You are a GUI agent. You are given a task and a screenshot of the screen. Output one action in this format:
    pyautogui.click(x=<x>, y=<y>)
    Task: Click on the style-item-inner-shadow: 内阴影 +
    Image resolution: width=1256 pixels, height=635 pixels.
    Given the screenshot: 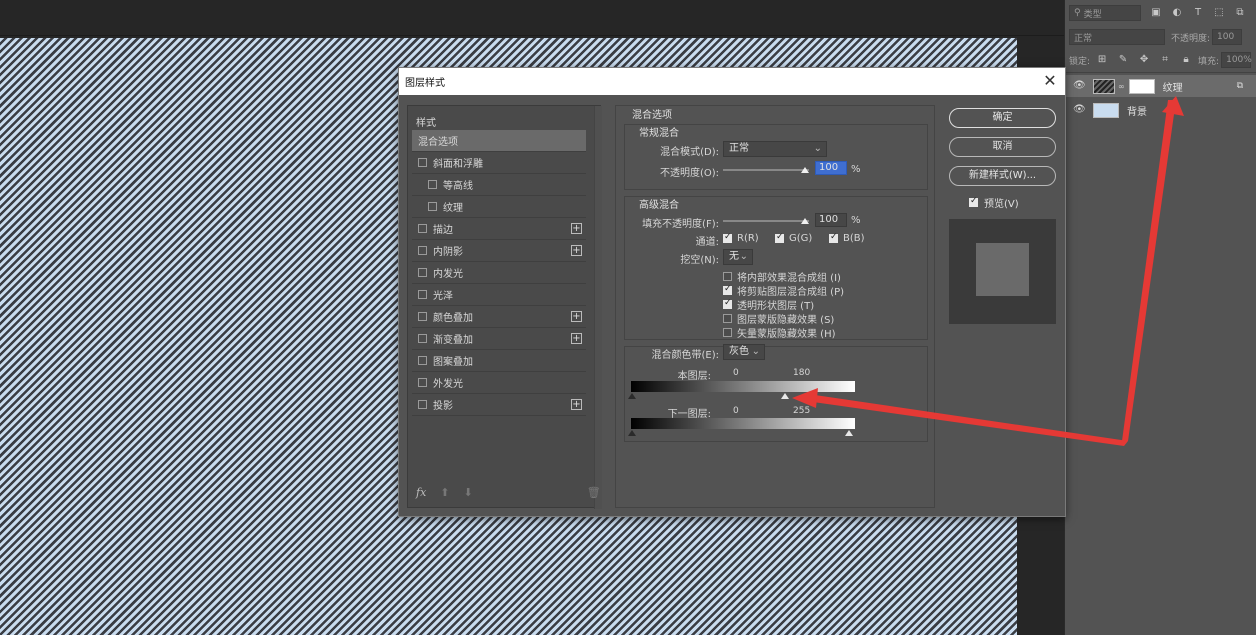 What is the action you would take?
    pyautogui.click(x=499, y=251)
    